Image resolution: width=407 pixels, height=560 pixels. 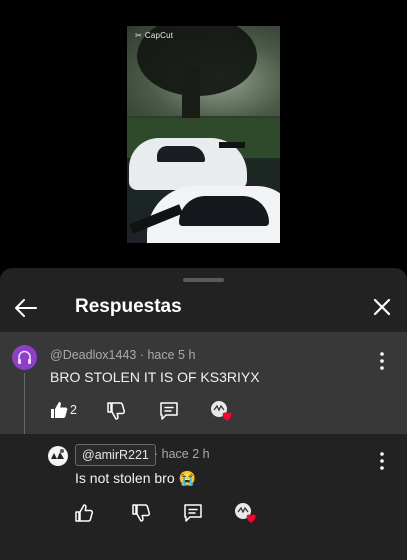 What do you see at coordinates (93, 355) in the screenshot?
I see `comment-author: @Deadlox1443` at bounding box center [93, 355].